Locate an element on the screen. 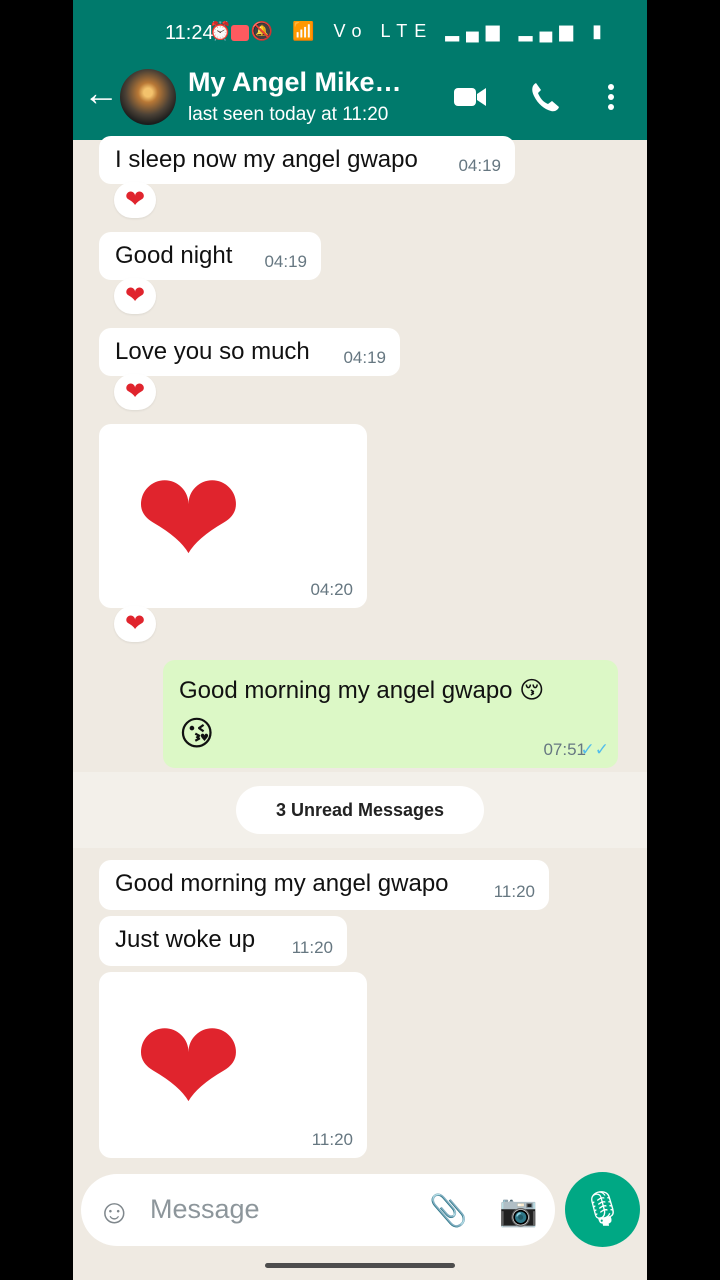 The height and width of the screenshot is (1280, 720). unread-messages-badge: 3 Unread Messages is located at coordinates (360, 810).